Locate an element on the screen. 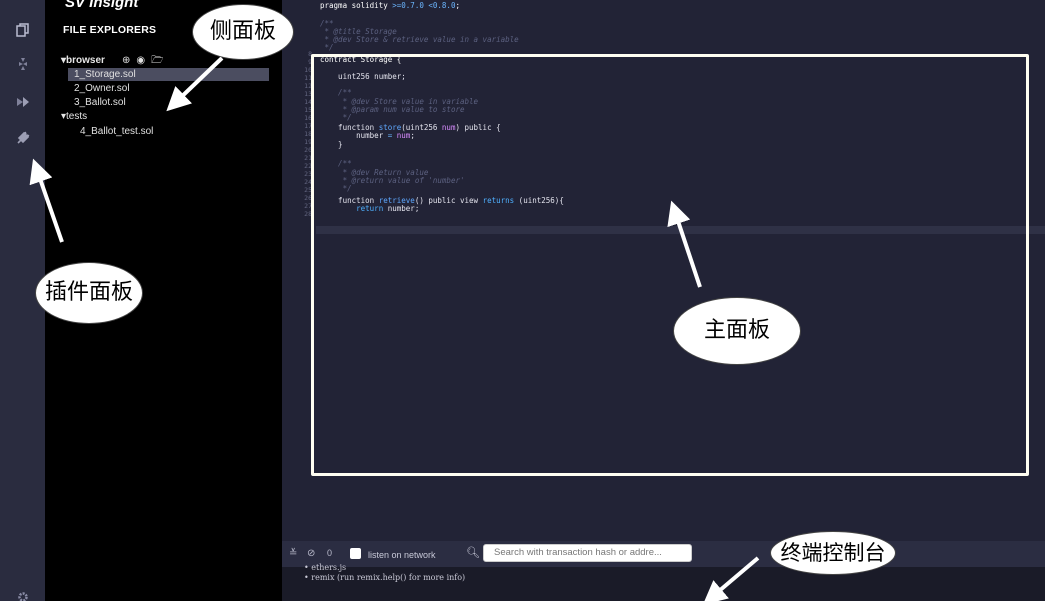 The width and height of the screenshot is (1045, 601). folder-browser-label: browser is located at coordinates (85, 60).